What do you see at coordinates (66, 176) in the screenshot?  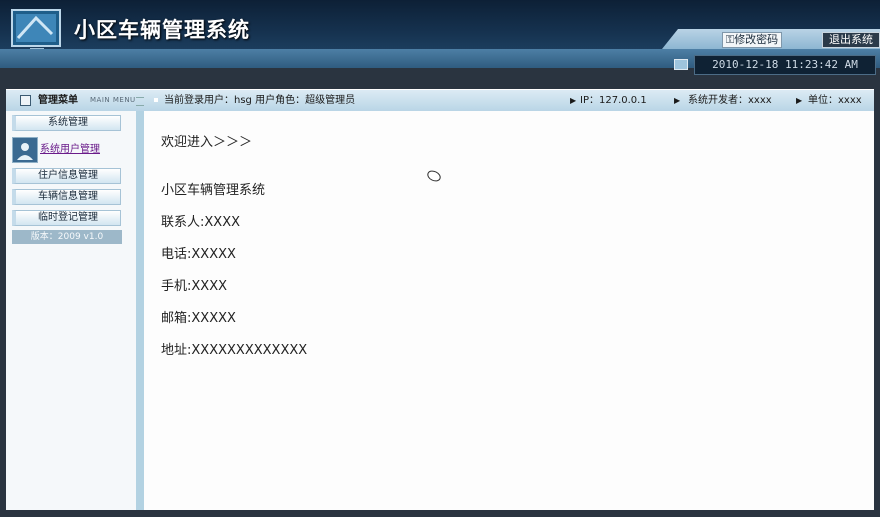 I see `sidebar-item-residents: 住户信息管理` at bounding box center [66, 176].